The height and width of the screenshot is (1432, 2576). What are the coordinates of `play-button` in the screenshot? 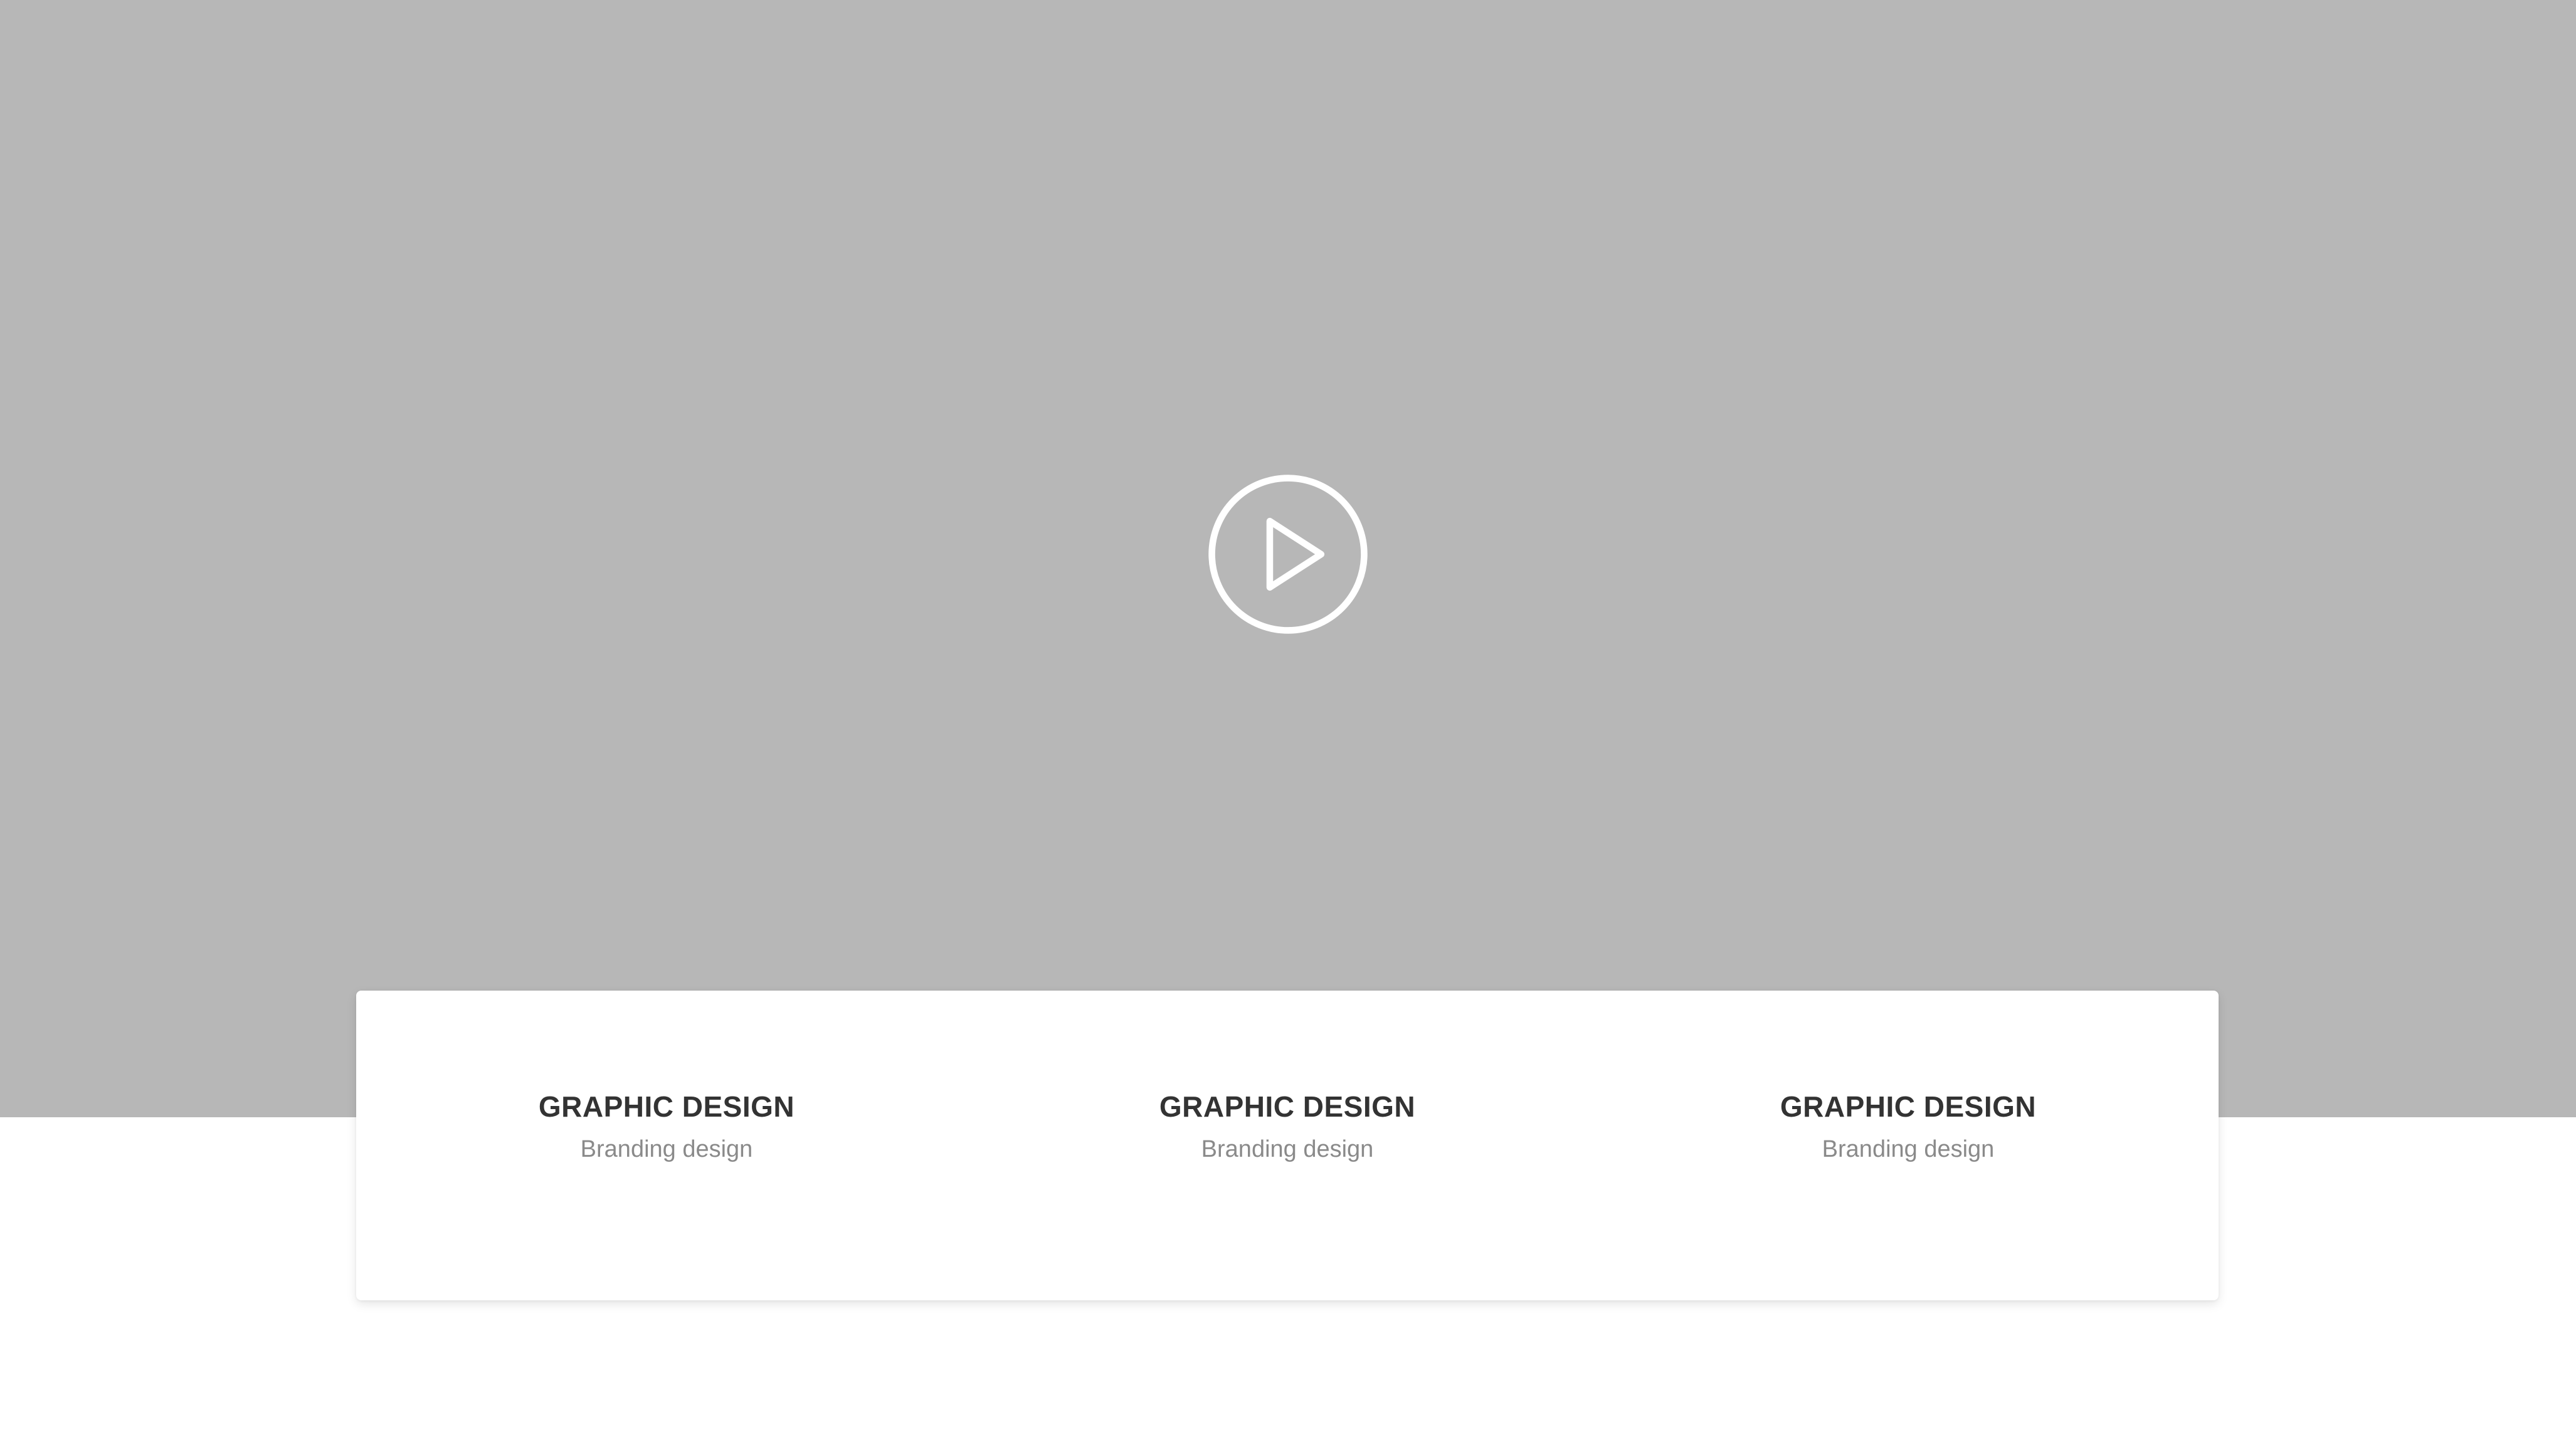 It's located at (1288, 554).